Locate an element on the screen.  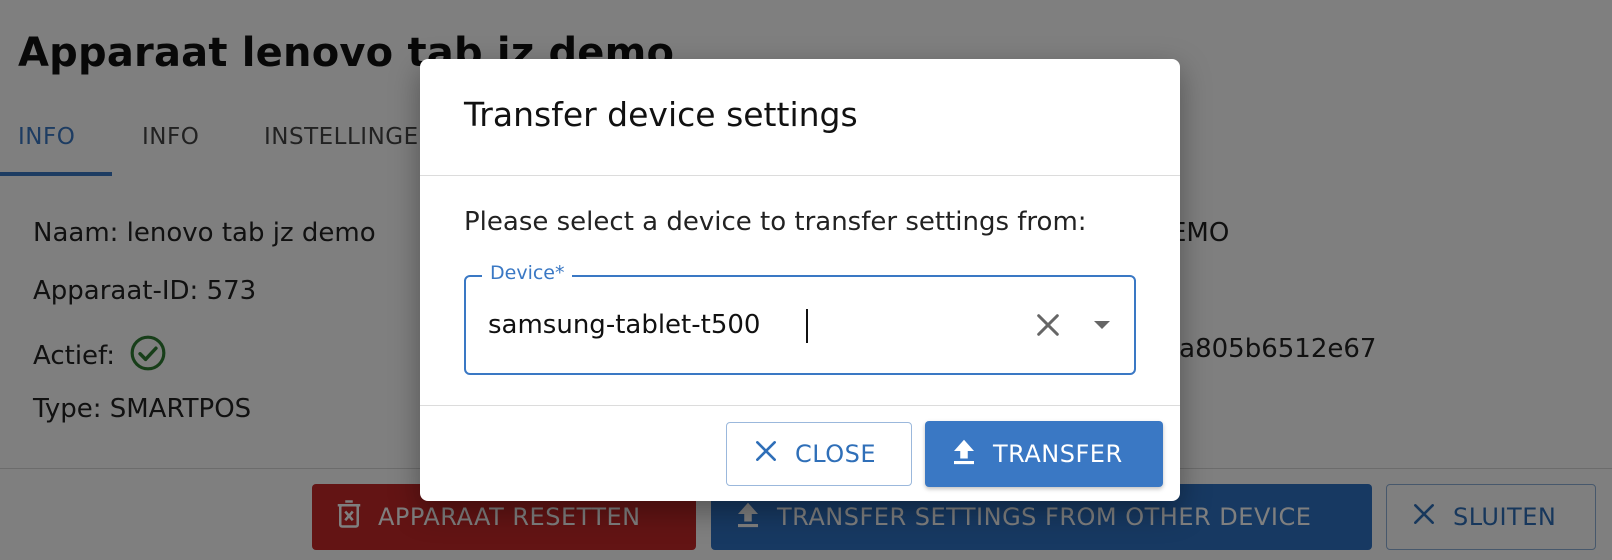
transfer-button: TRANSFER is located at coordinates (1044, 454).